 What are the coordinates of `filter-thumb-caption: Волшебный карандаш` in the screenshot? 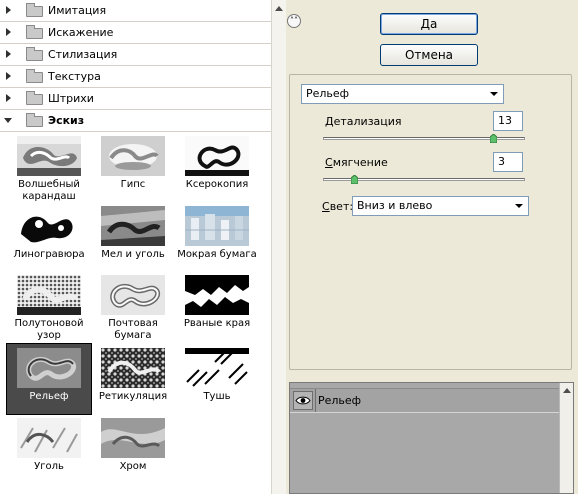 It's located at (49, 190).